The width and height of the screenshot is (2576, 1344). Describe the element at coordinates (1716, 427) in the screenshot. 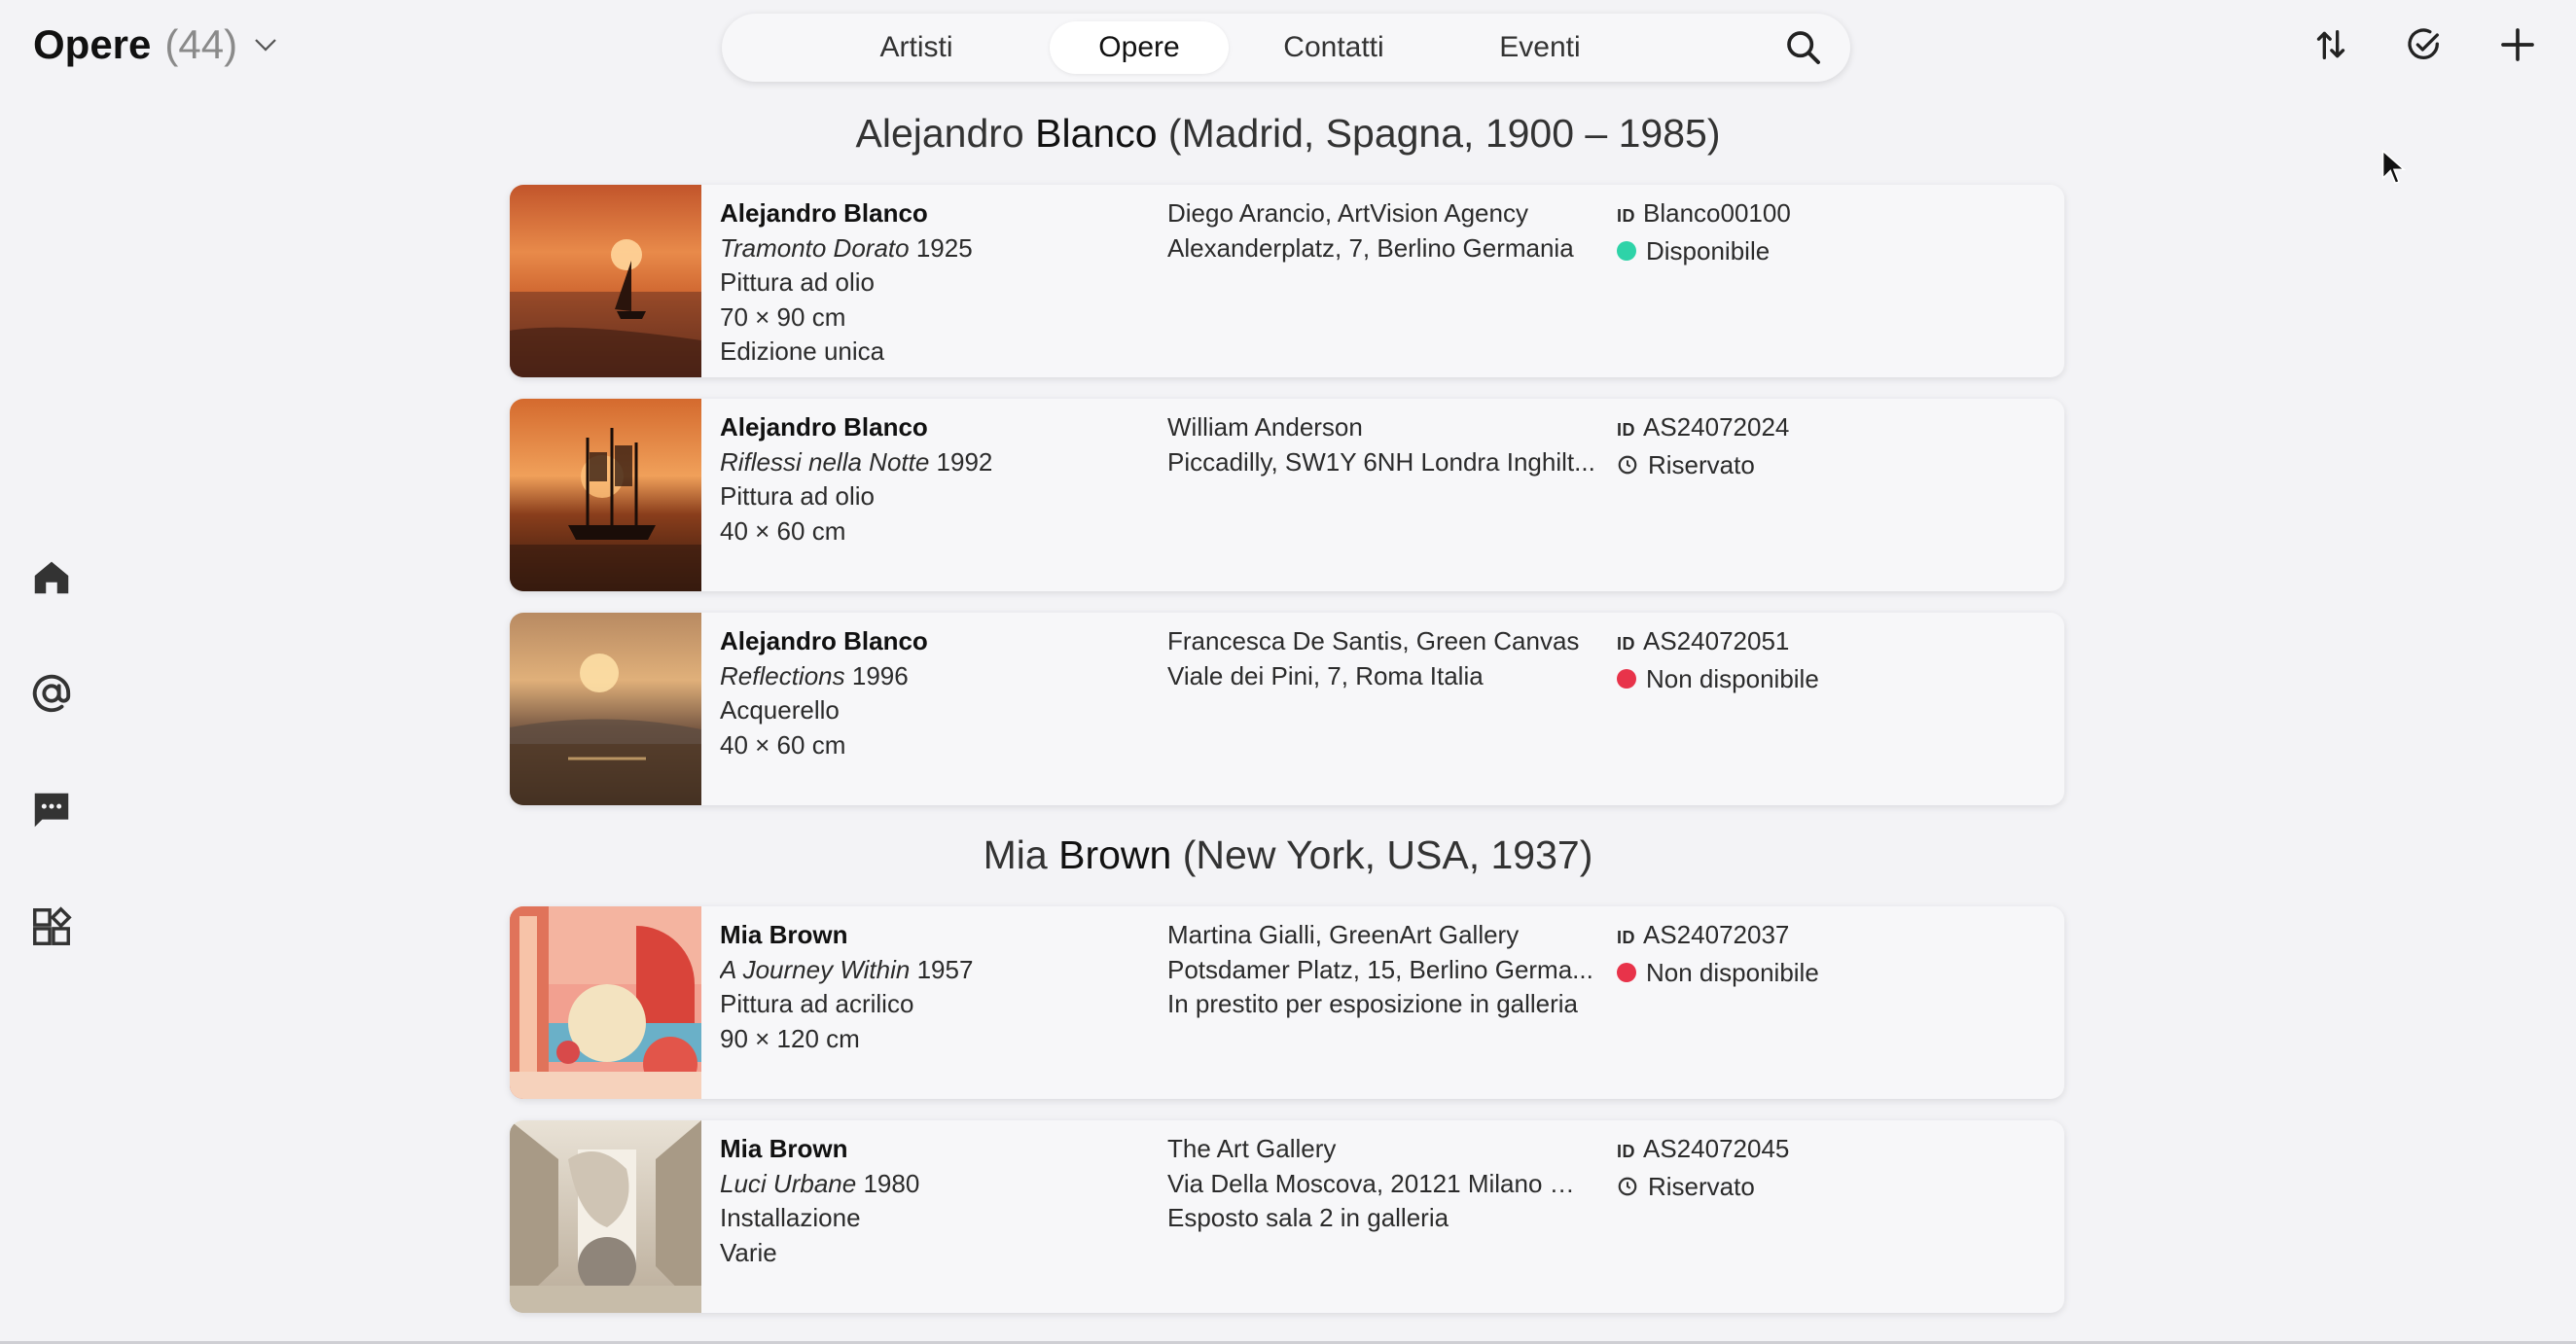

I see `artwork-id: AS24072024` at that location.